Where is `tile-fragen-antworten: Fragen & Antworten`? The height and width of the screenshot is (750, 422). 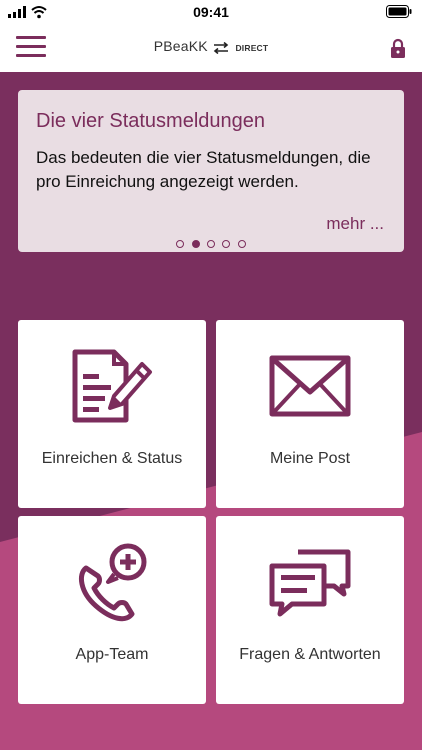
tile-fragen-antworten: Fragen & Antworten is located at coordinates (310, 610).